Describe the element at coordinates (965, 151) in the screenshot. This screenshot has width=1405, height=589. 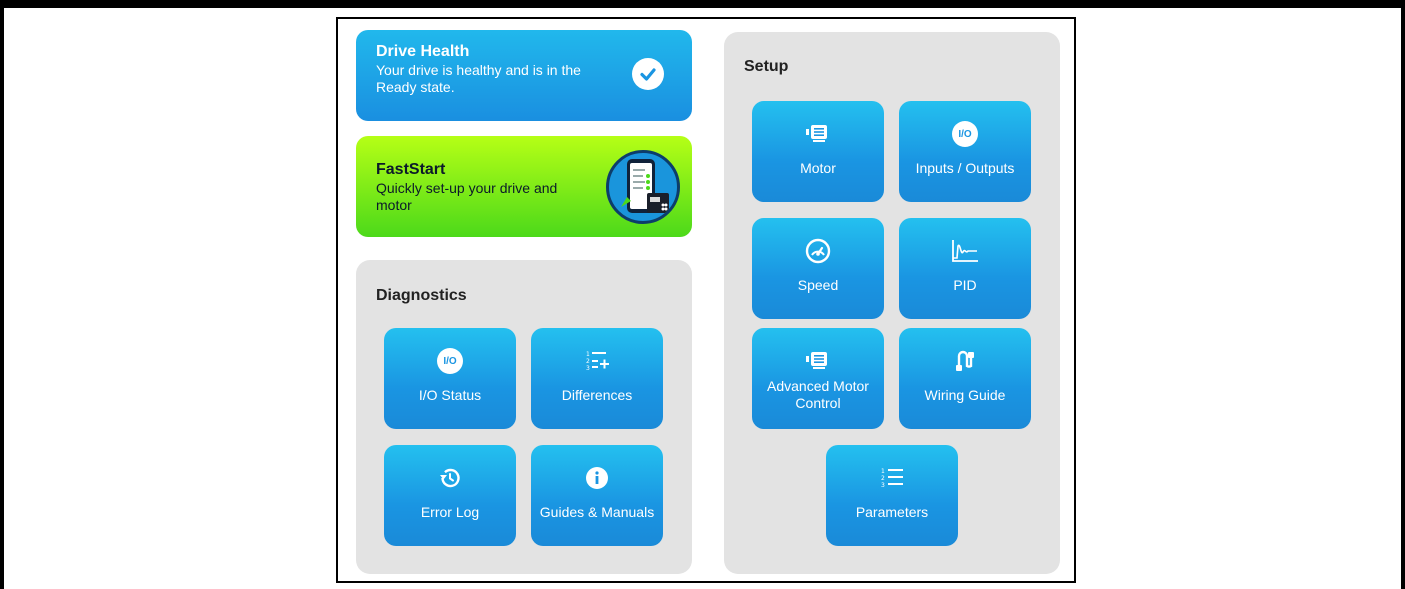
I see `inputs-outputs-tile: I/O Inputs / Outputs` at that location.